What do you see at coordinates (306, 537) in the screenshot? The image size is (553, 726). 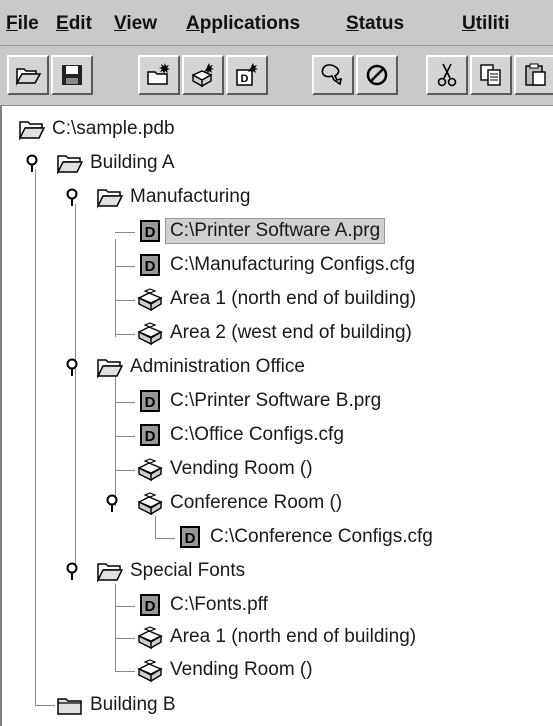 I see `tree-node-document: D C:\Conference Configs.cfg` at bounding box center [306, 537].